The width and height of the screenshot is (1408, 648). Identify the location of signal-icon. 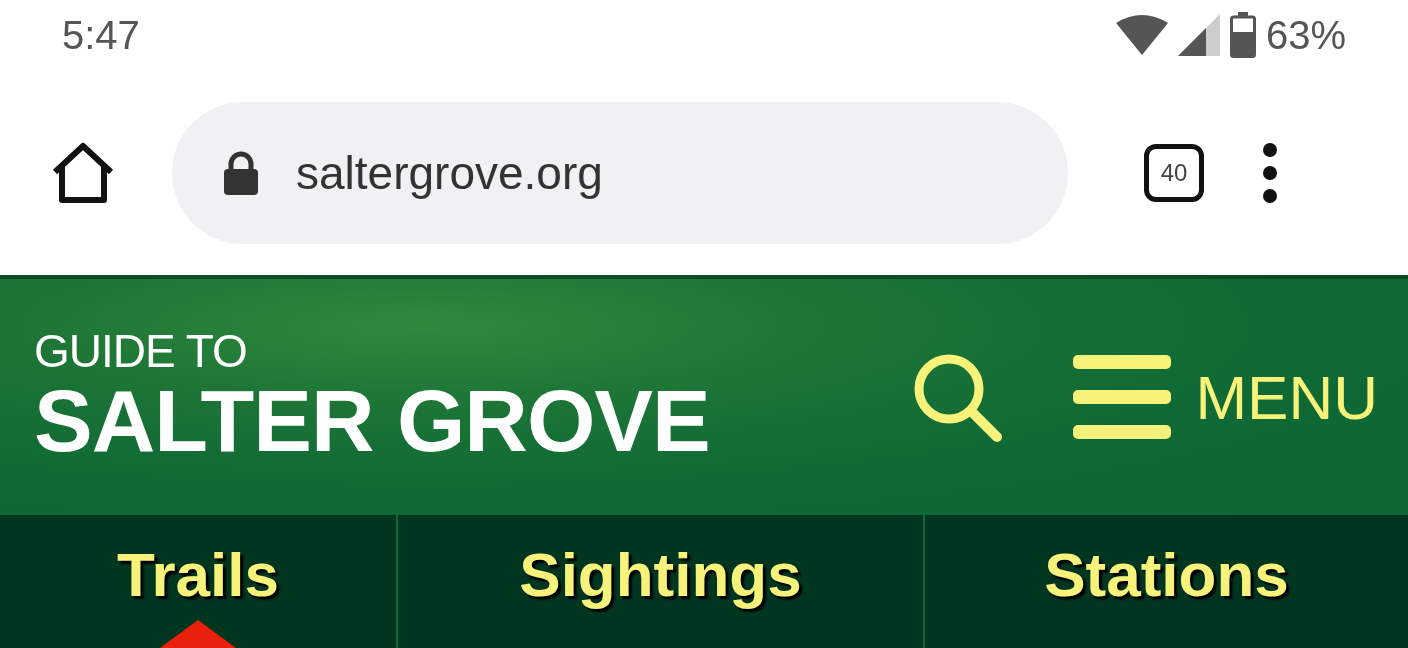
(1198, 35).